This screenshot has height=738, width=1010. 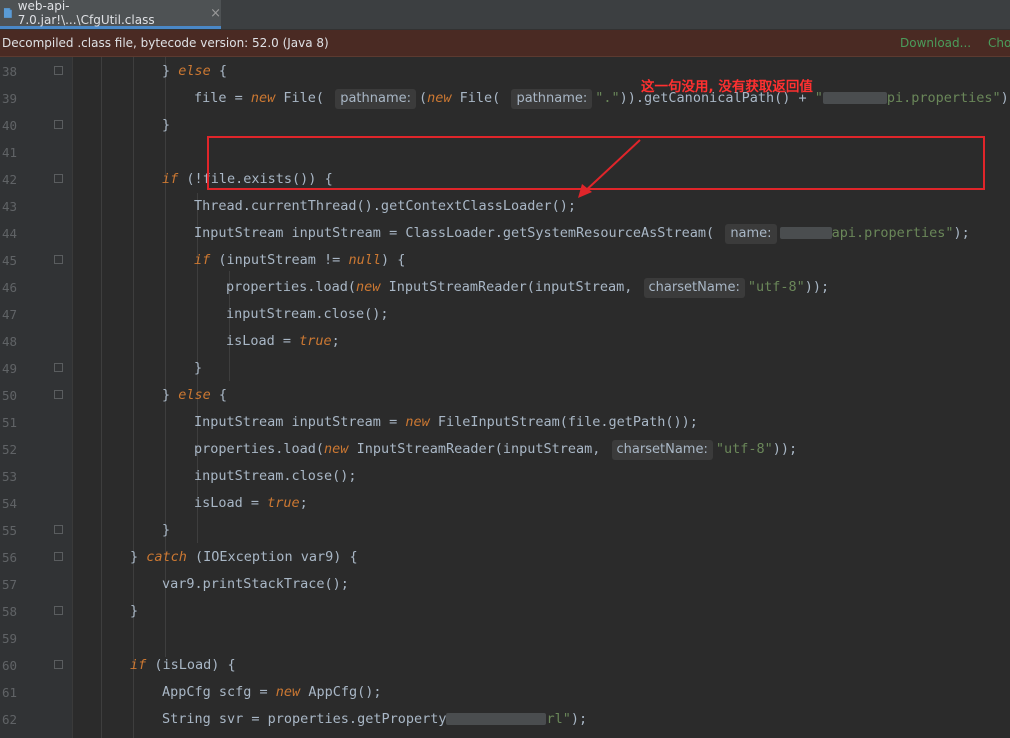 What do you see at coordinates (10, 71) in the screenshot?
I see `line-number: 38` at bounding box center [10, 71].